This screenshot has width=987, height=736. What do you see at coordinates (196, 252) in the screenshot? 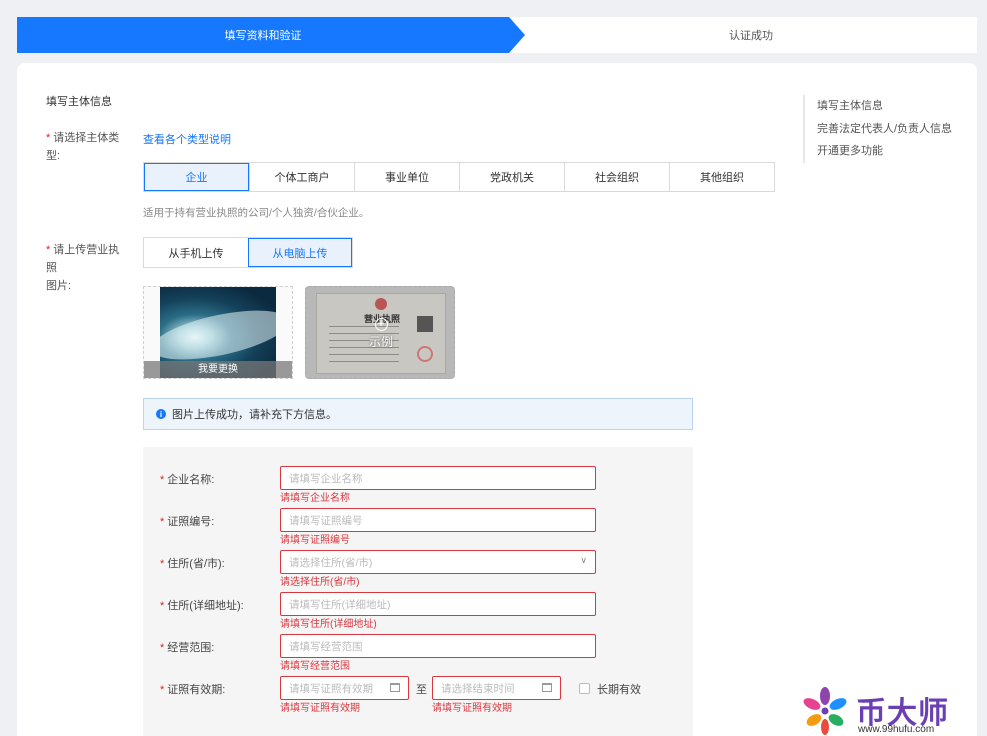
I see `upload-from-phone-button: 从手机上传` at bounding box center [196, 252].